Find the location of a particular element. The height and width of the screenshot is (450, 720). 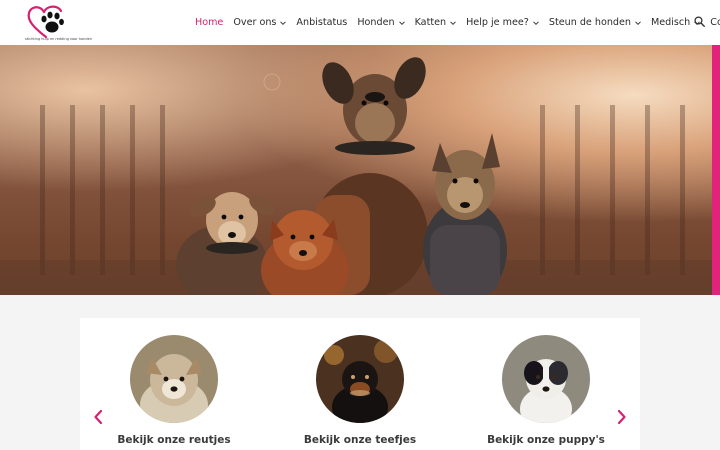

nav-item-medisch: Medisch is located at coordinates (675, 22).